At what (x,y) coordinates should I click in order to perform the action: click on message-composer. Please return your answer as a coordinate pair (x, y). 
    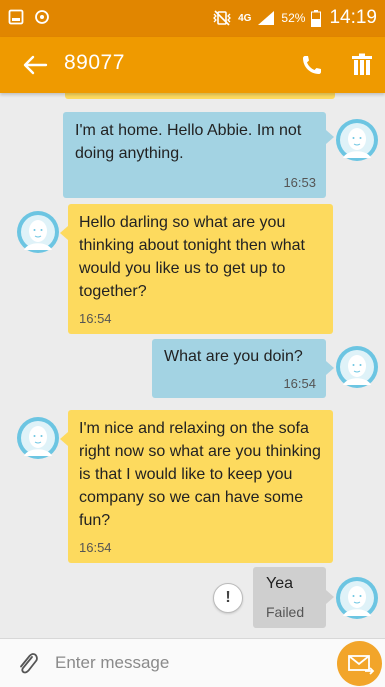
    Looking at the image, I should click on (192, 662).